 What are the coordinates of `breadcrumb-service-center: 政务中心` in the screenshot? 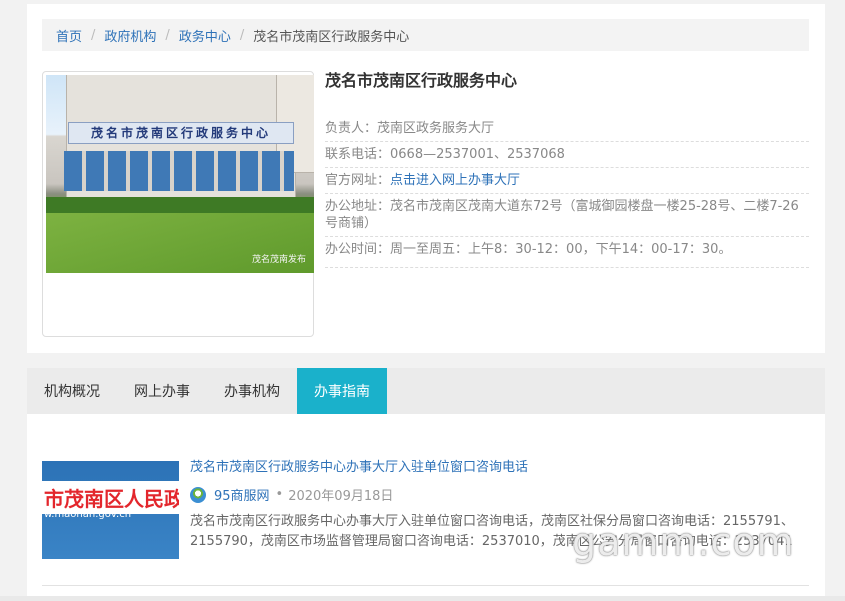 It's located at (205, 35).